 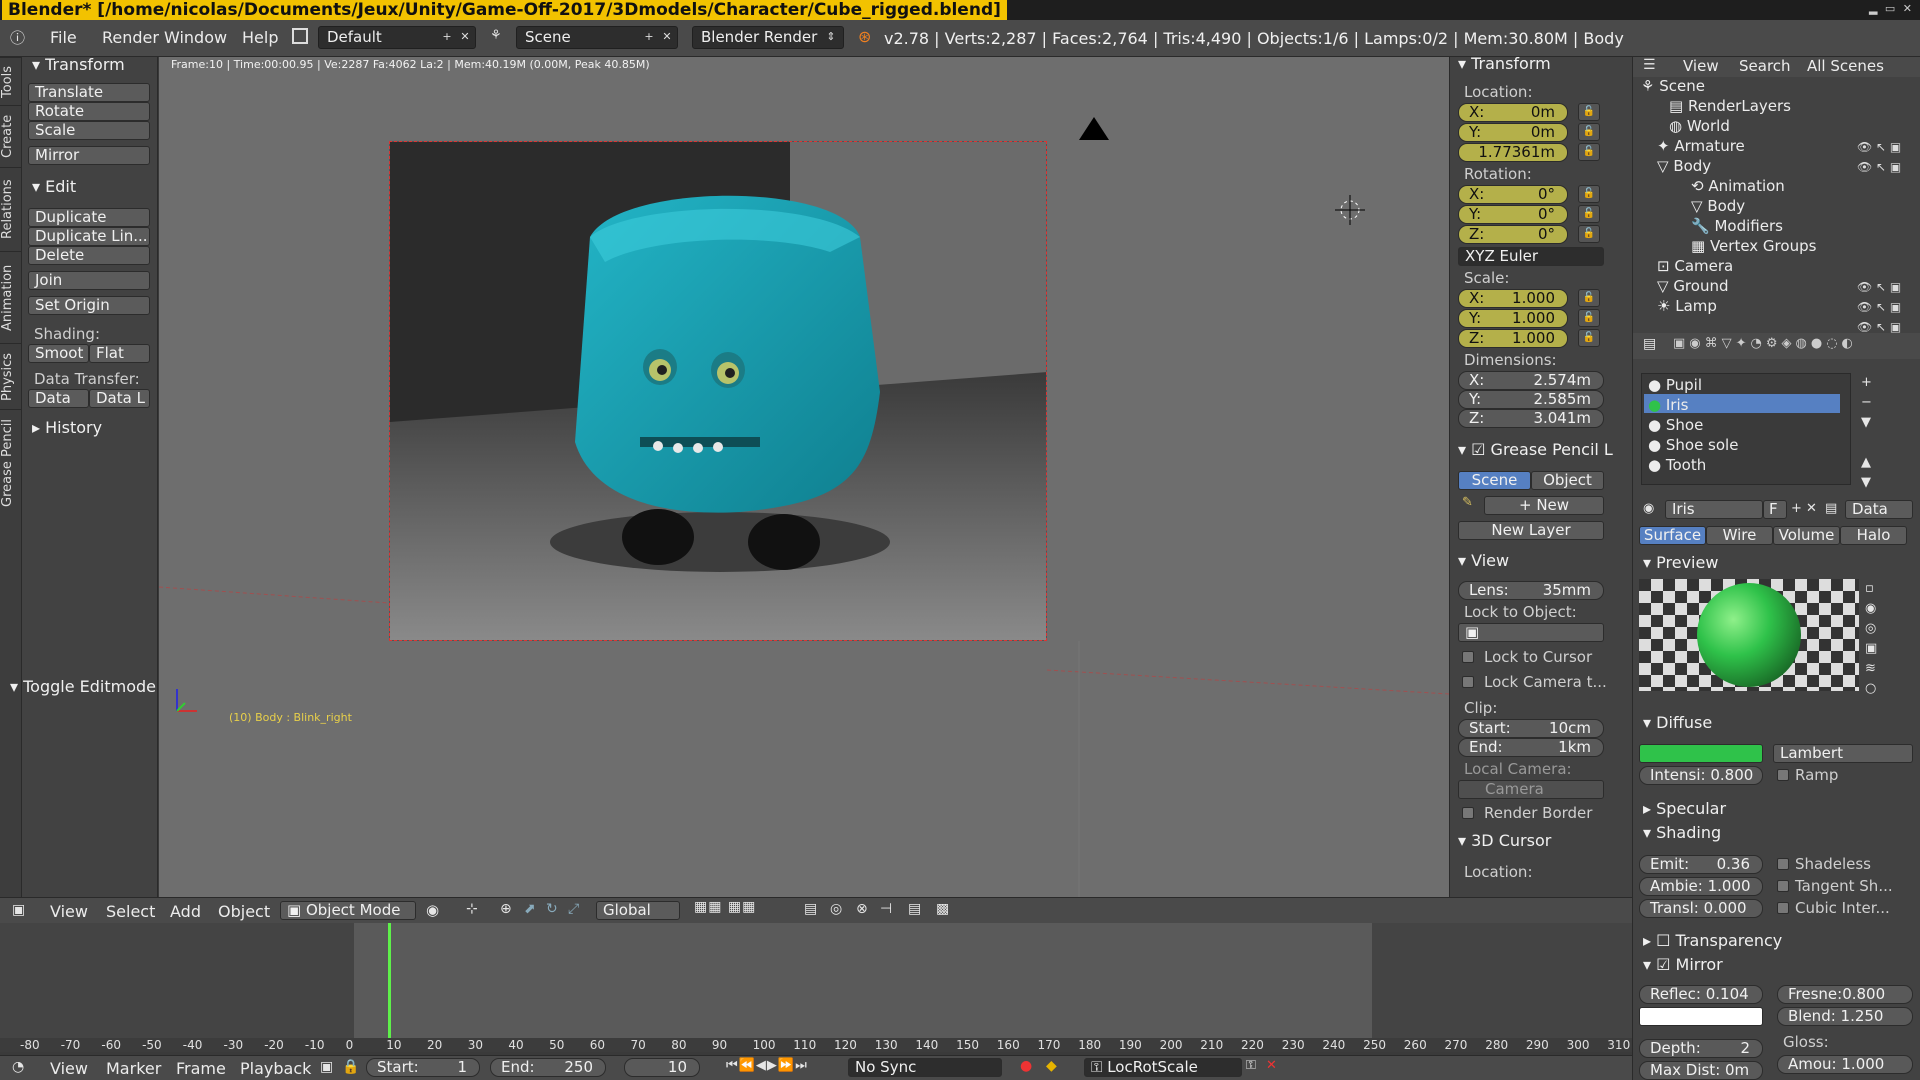 What do you see at coordinates (89, 155) in the screenshot?
I see `mirror-button: Mirror` at bounding box center [89, 155].